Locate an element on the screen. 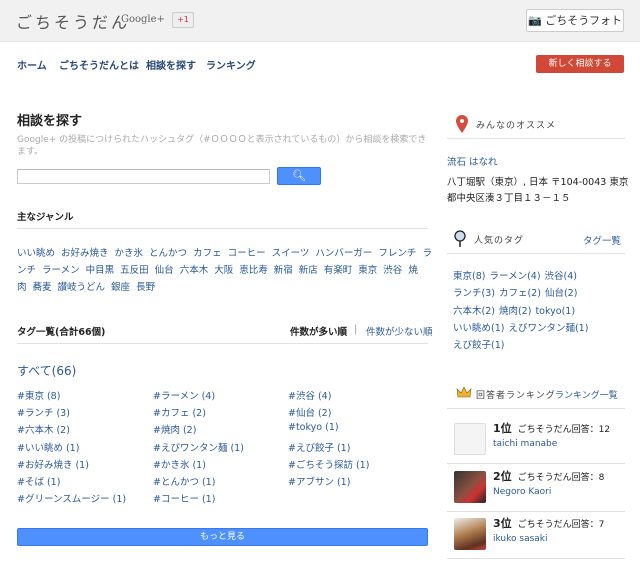 The height and width of the screenshot is (566, 640). user-name-link: Negoro Kaori is located at coordinates (522, 492).